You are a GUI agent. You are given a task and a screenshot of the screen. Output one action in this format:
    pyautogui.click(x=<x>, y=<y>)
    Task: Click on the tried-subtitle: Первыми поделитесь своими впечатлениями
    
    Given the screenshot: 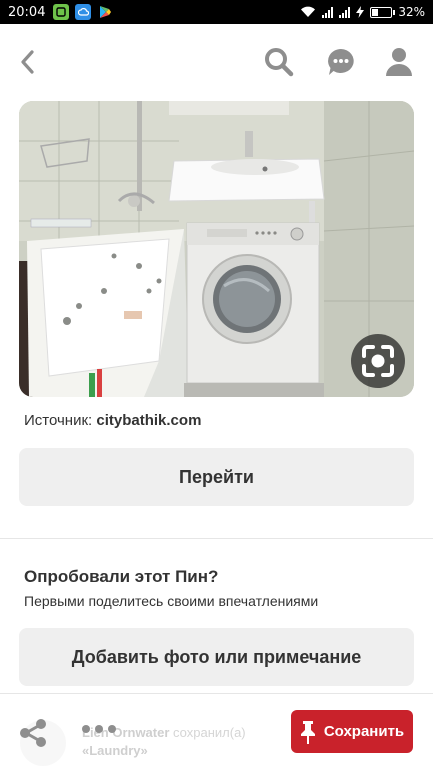 What is the action you would take?
    pyautogui.click(x=171, y=601)
    